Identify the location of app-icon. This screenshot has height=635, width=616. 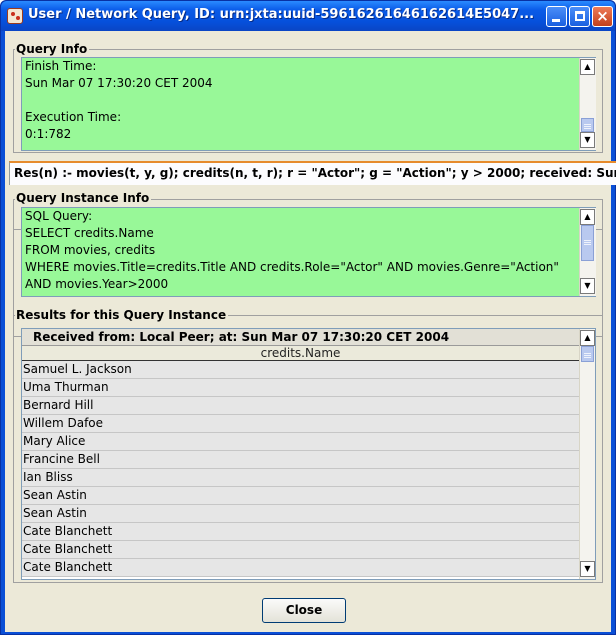
(15, 16).